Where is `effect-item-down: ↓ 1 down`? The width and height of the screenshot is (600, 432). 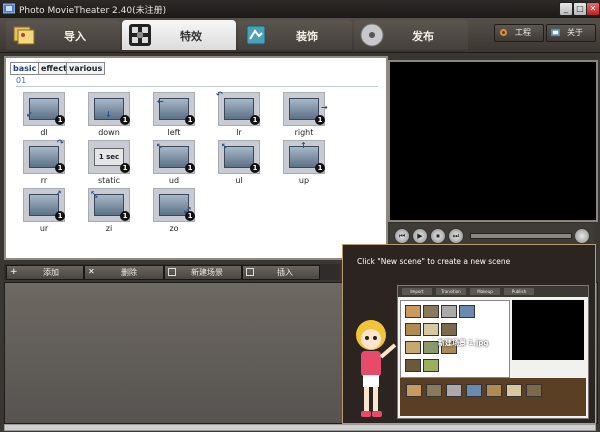
effect-item-down: ↓ 1 down is located at coordinates (109, 117).